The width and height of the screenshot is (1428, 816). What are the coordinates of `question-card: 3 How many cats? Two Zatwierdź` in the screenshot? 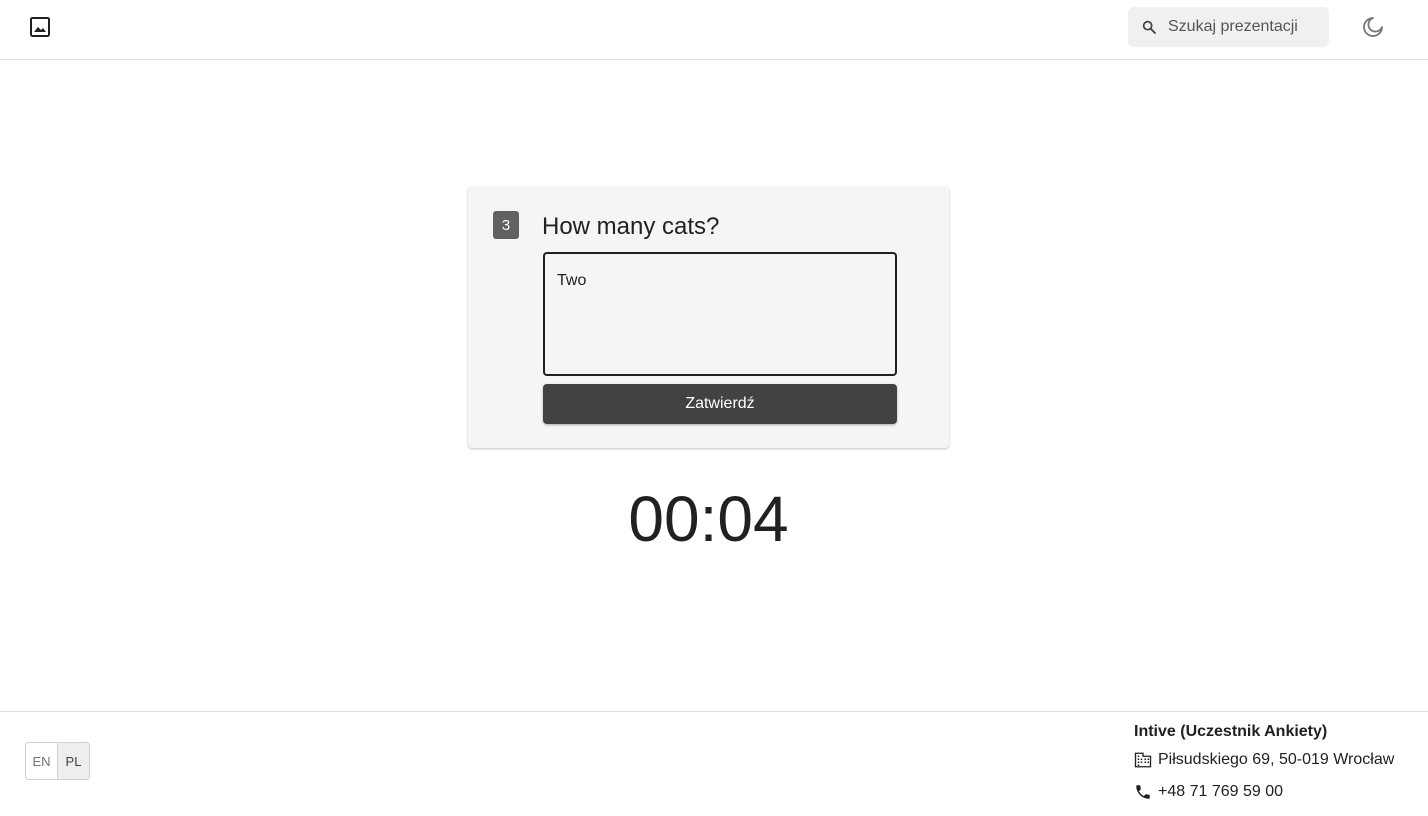 It's located at (708, 317).